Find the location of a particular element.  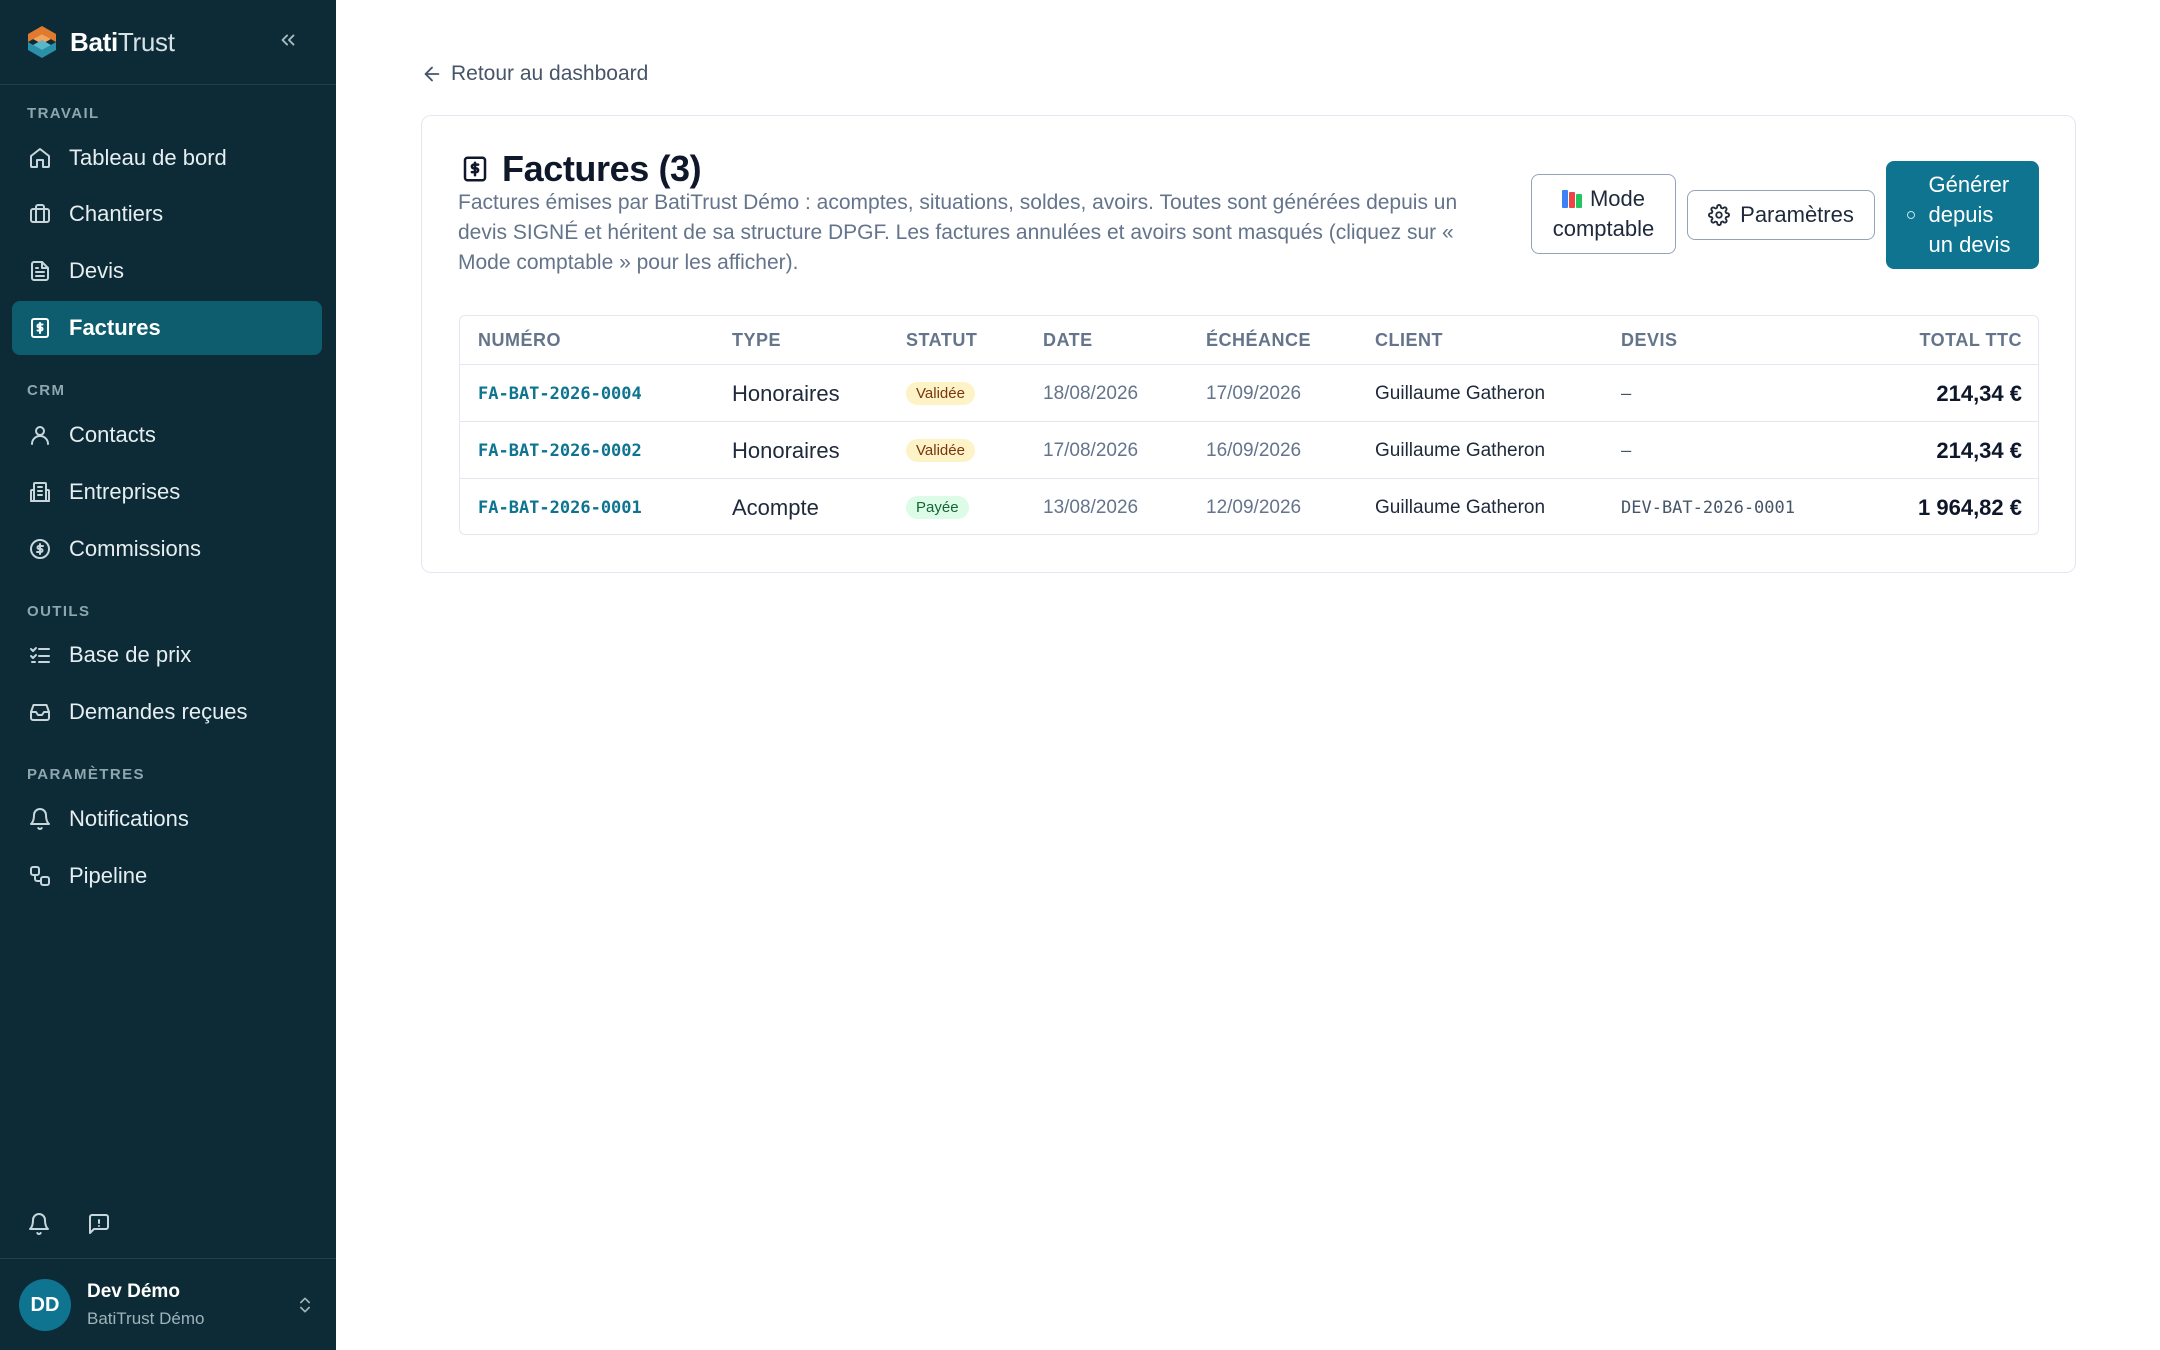

generate-button-label: Générer depuis un devis is located at coordinates (1969, 214).